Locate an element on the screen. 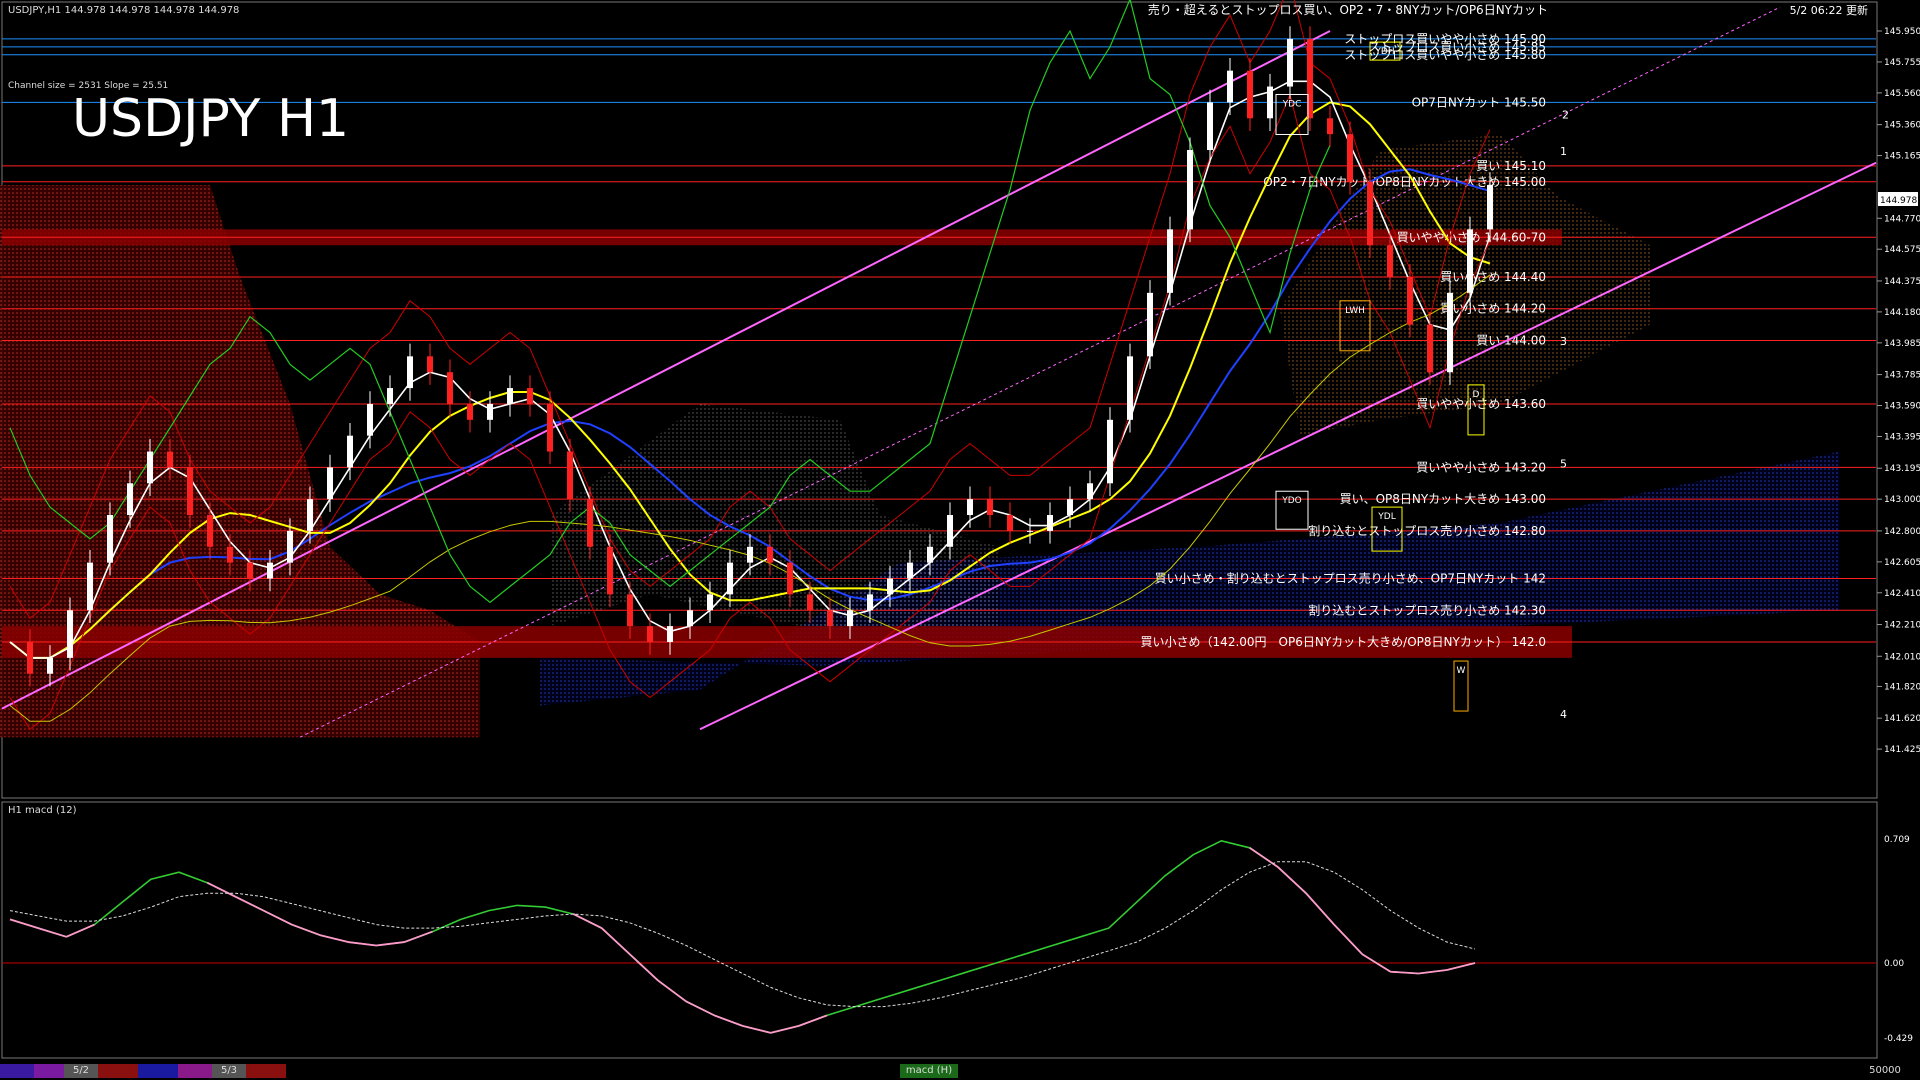 The image size is (1920, 1080). chart-tab: 5/3 is located at coordinates (229, 1071).